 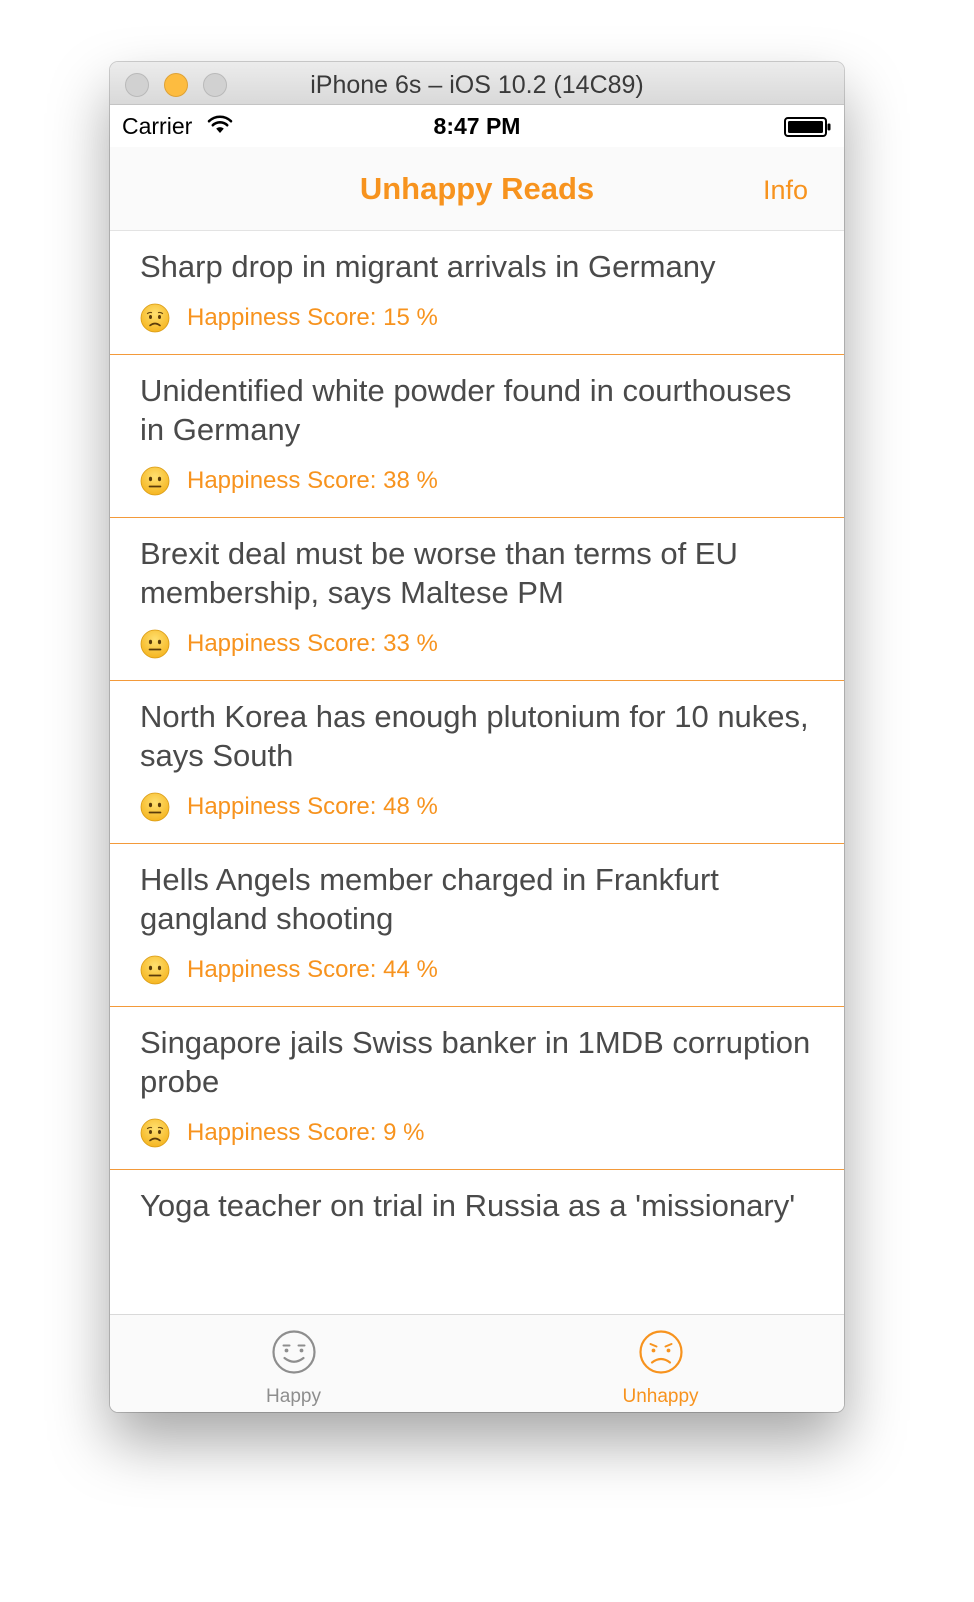 What do you see at coordinates (477, 644) in the screenshot?
I see `happiness-score: Happiness Score: 33 %` at bounding box center [477, 644].